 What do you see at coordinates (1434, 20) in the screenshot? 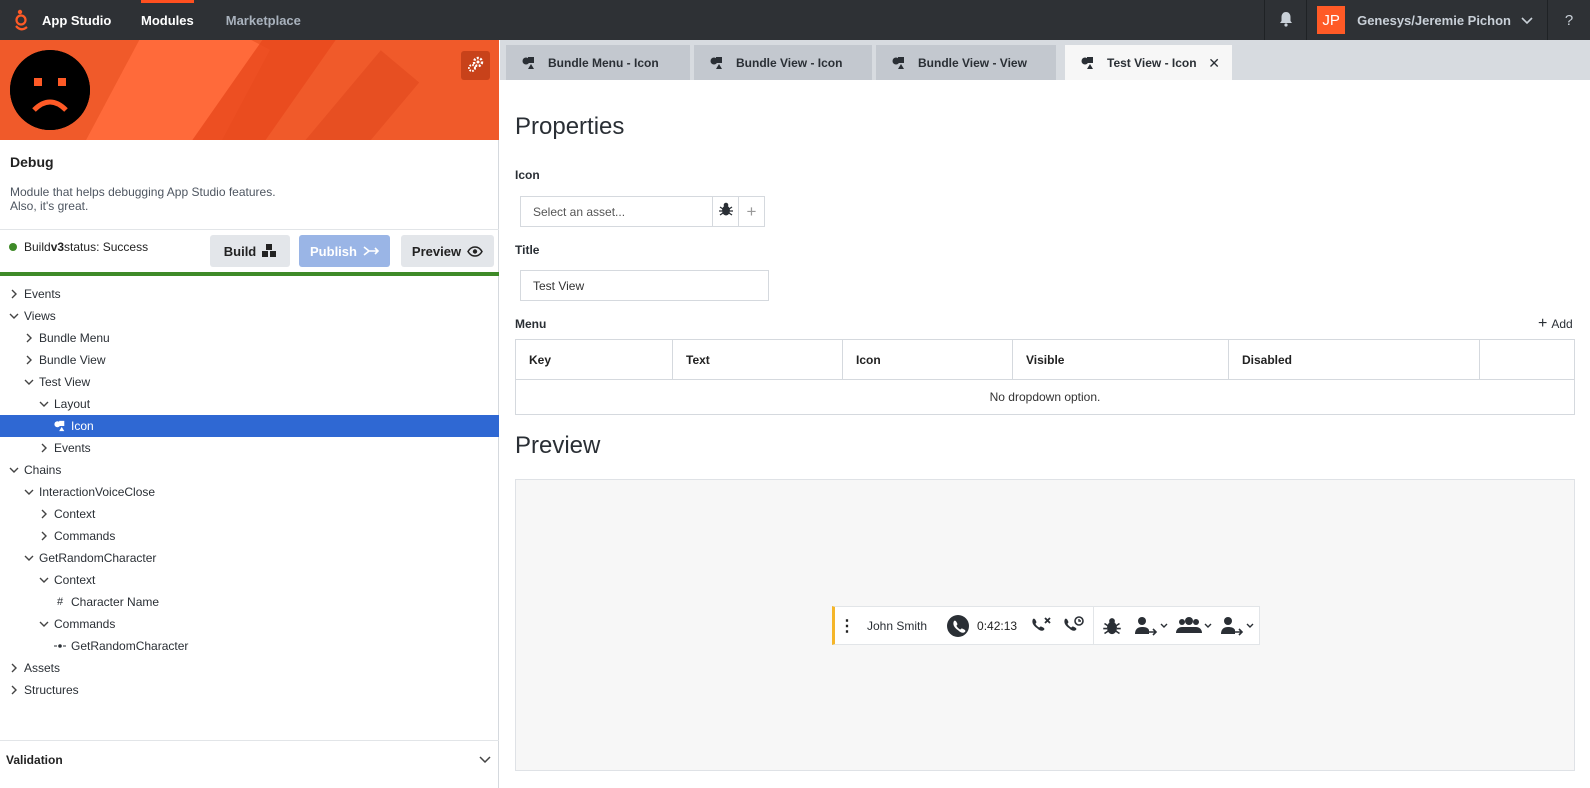
I see `user-name: Genesys/Jeremie Pichon` at bounding box center [1434, 20].